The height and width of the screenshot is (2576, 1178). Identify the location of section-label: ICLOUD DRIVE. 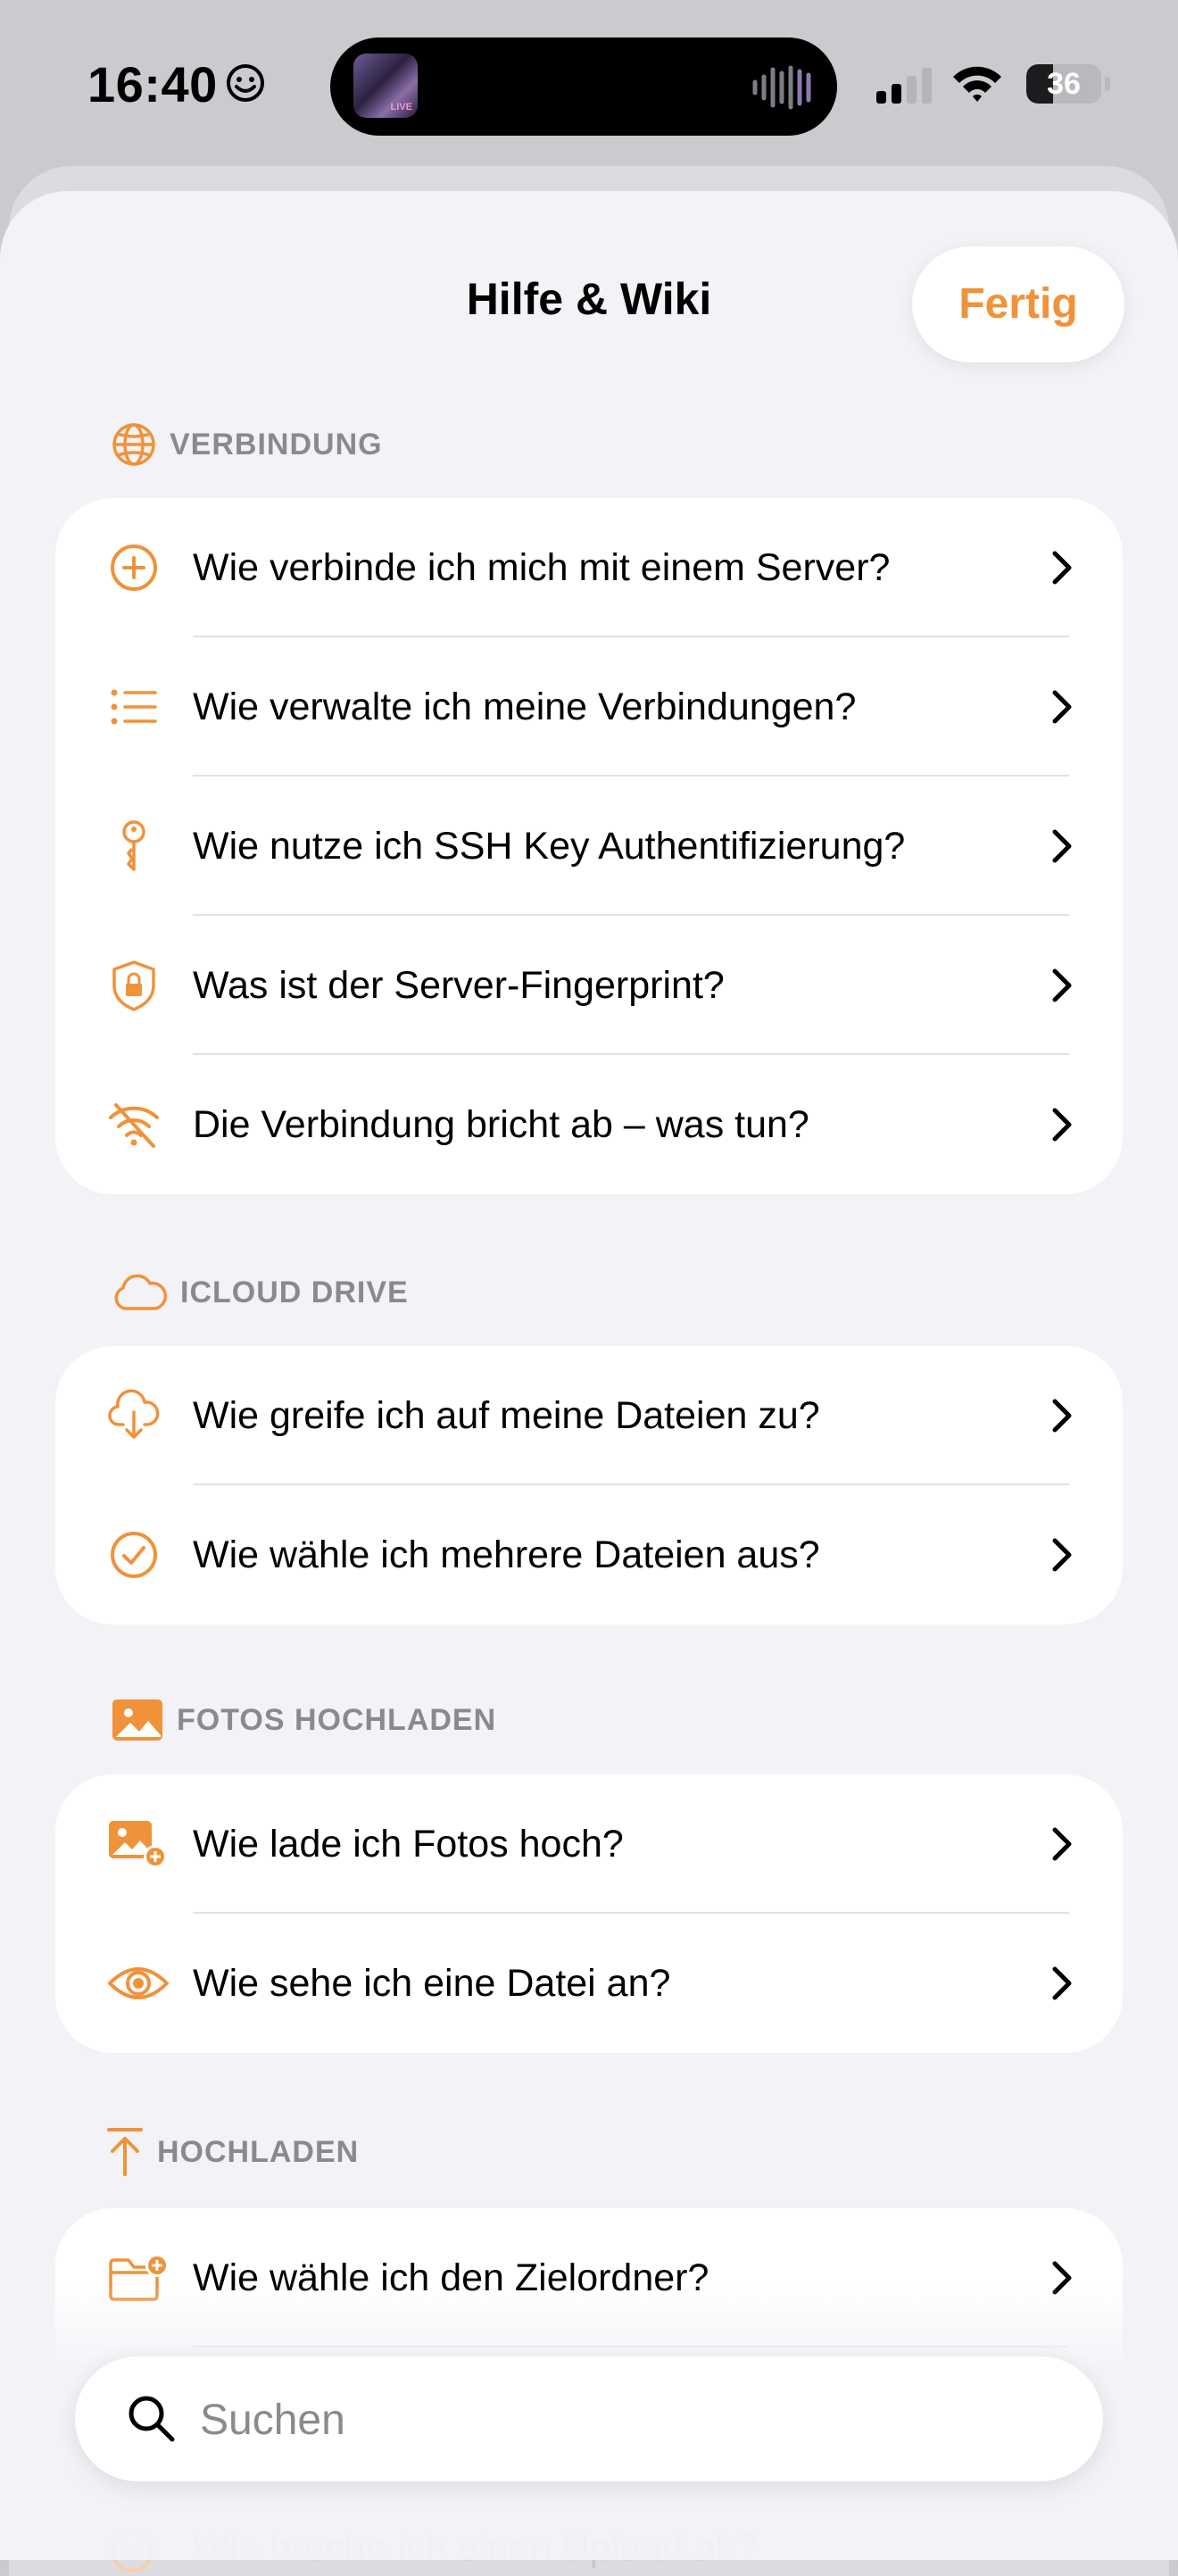
(294, 1292).